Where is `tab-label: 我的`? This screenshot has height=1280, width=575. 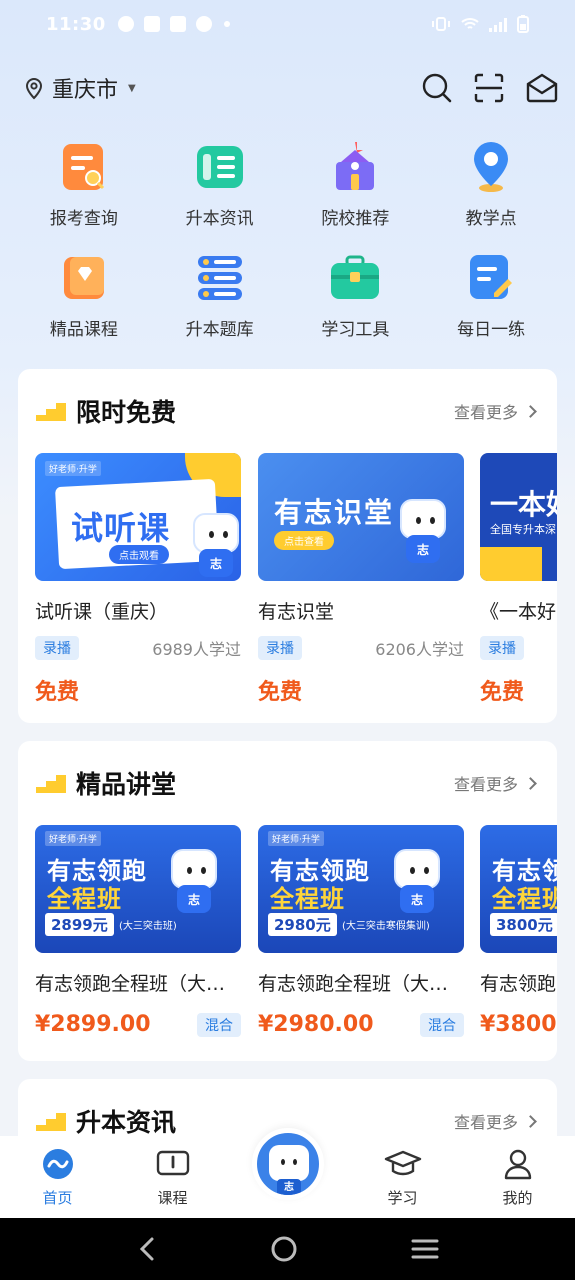
tab-label: 我的 is located at coordinates (517, 1198).